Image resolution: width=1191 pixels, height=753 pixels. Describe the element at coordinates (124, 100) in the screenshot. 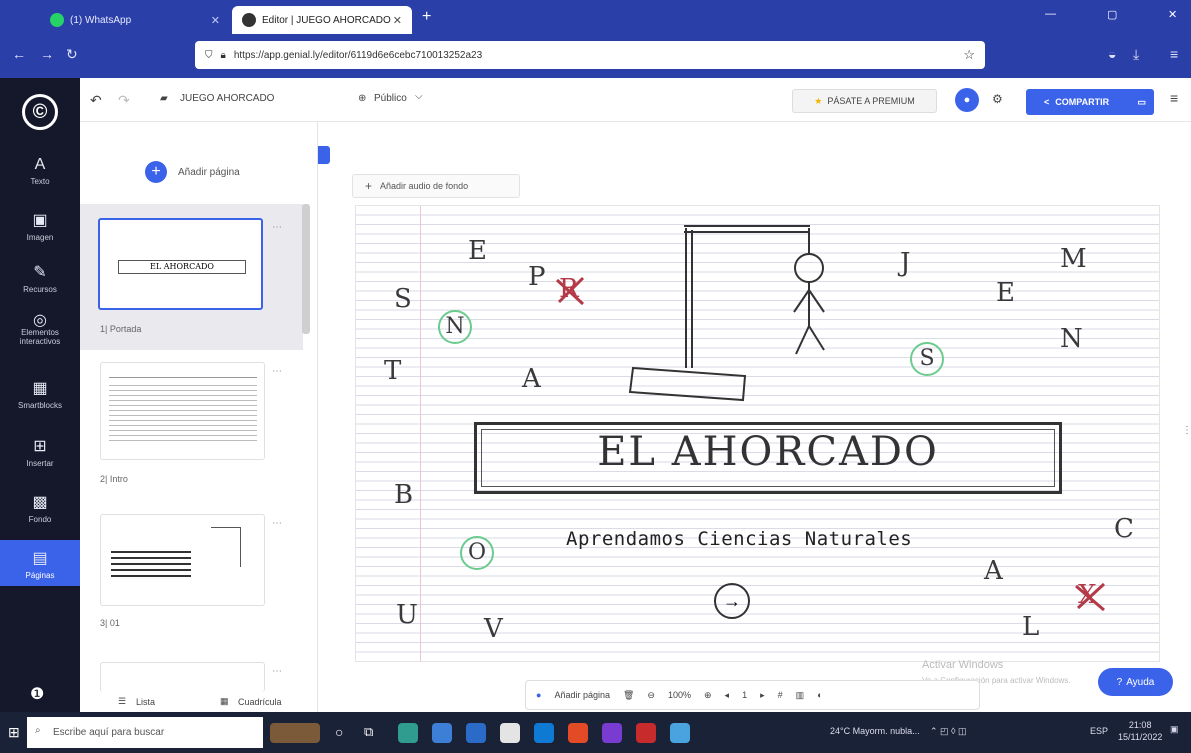

I see `redo-icon: ↷` at that location.